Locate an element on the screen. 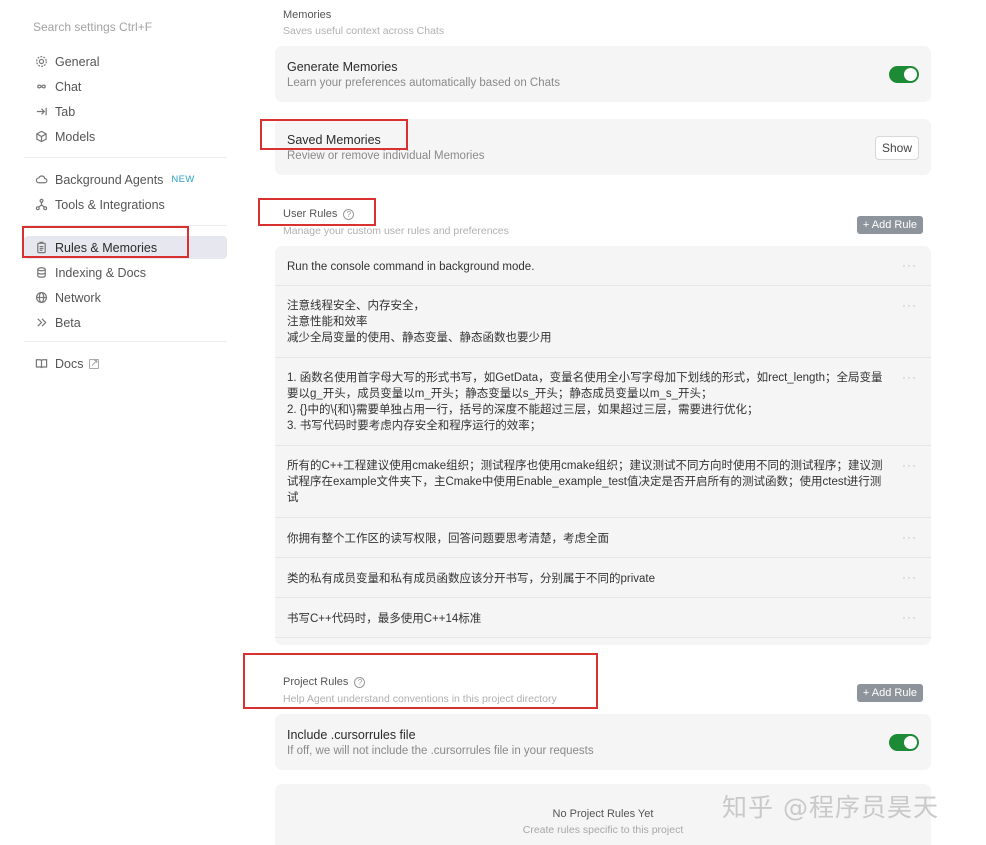 This screenshot has width=986, height=845. annotation-box-saved-memories is located at coordinates (334, 134).